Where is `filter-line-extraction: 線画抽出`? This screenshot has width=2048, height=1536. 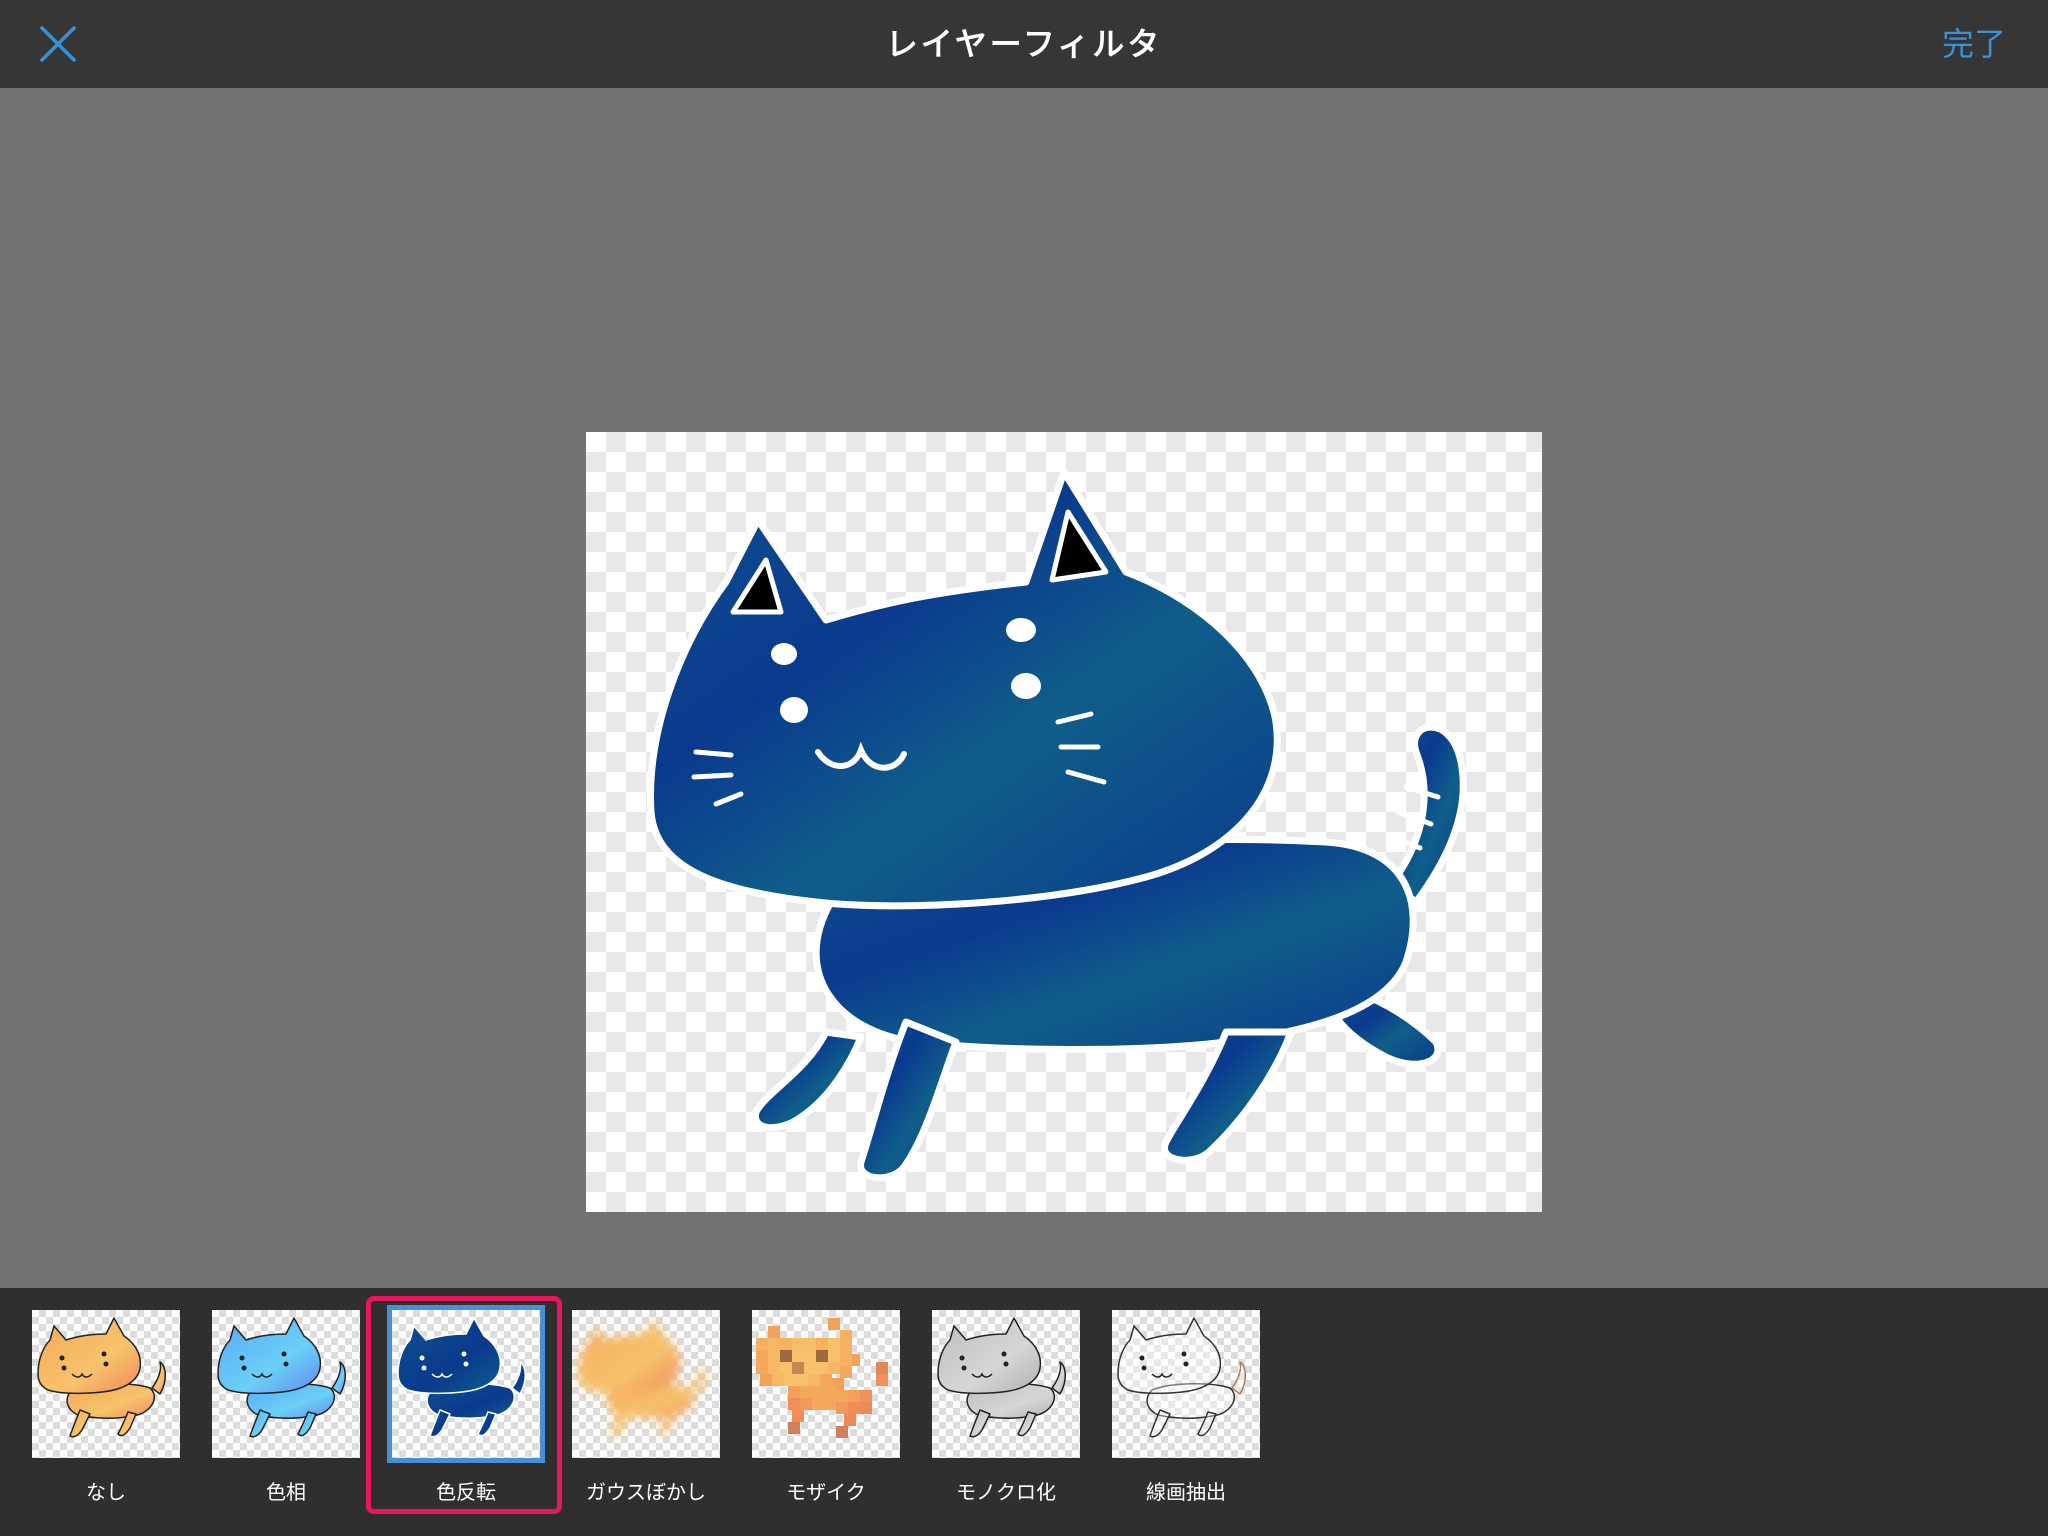 filter-line-extraction: 線画抽出 is located at coordinates (1187, 1410).